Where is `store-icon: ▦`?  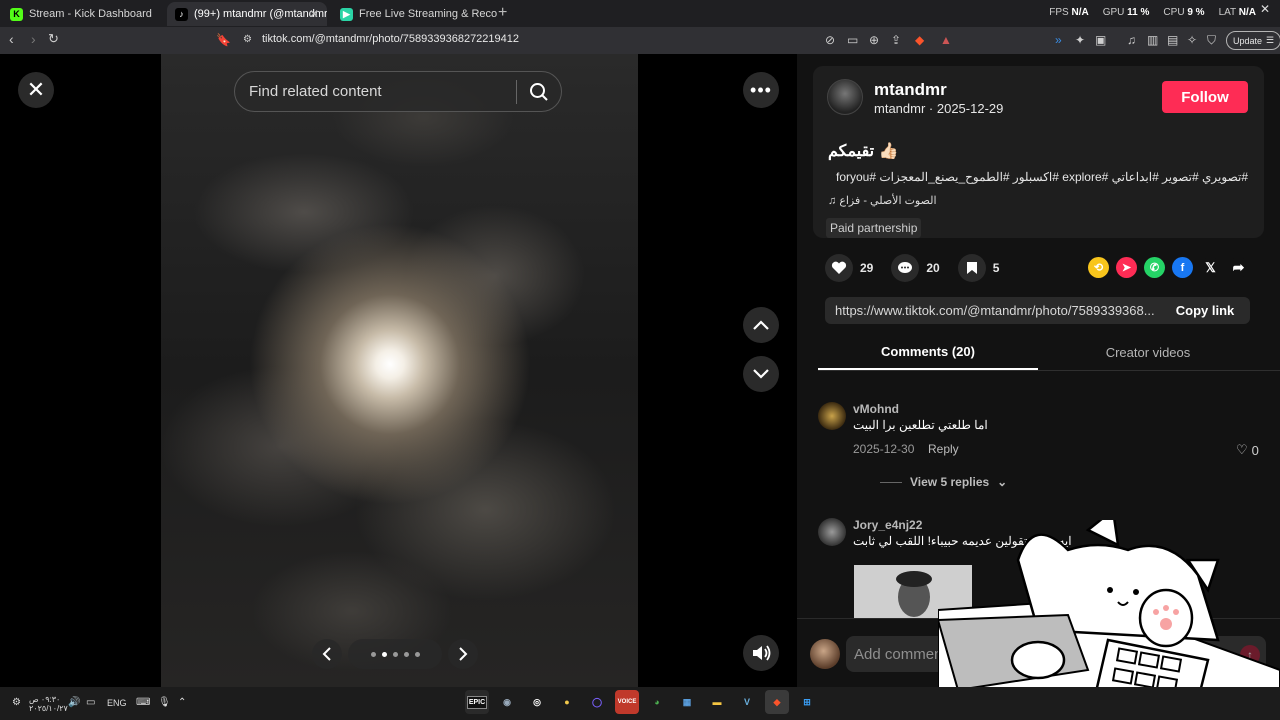
store-icon: ▦ is located at coordinates (687, 702).